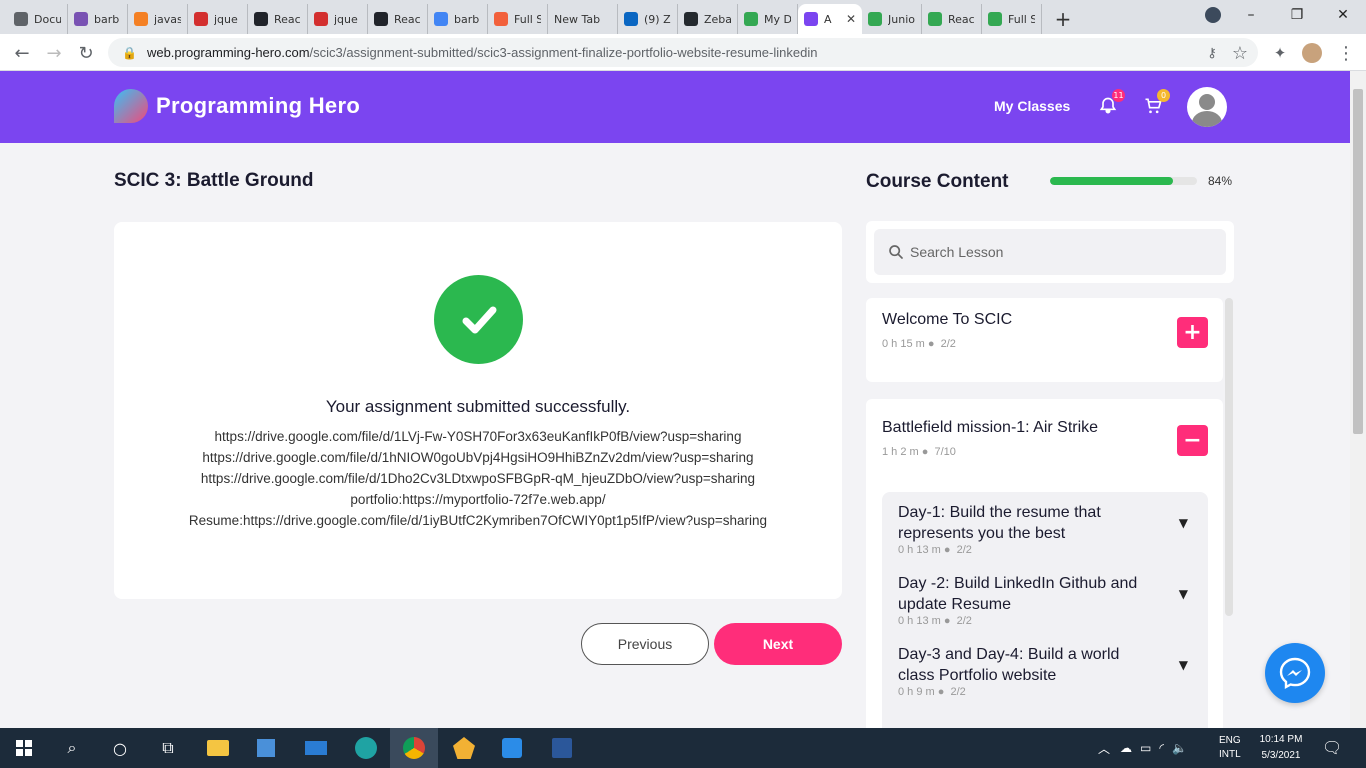 The image size is (1366, 768). Describe the element at coordinates (811, 19) in the screenshot. I see `programming-hero-icon` at that location.